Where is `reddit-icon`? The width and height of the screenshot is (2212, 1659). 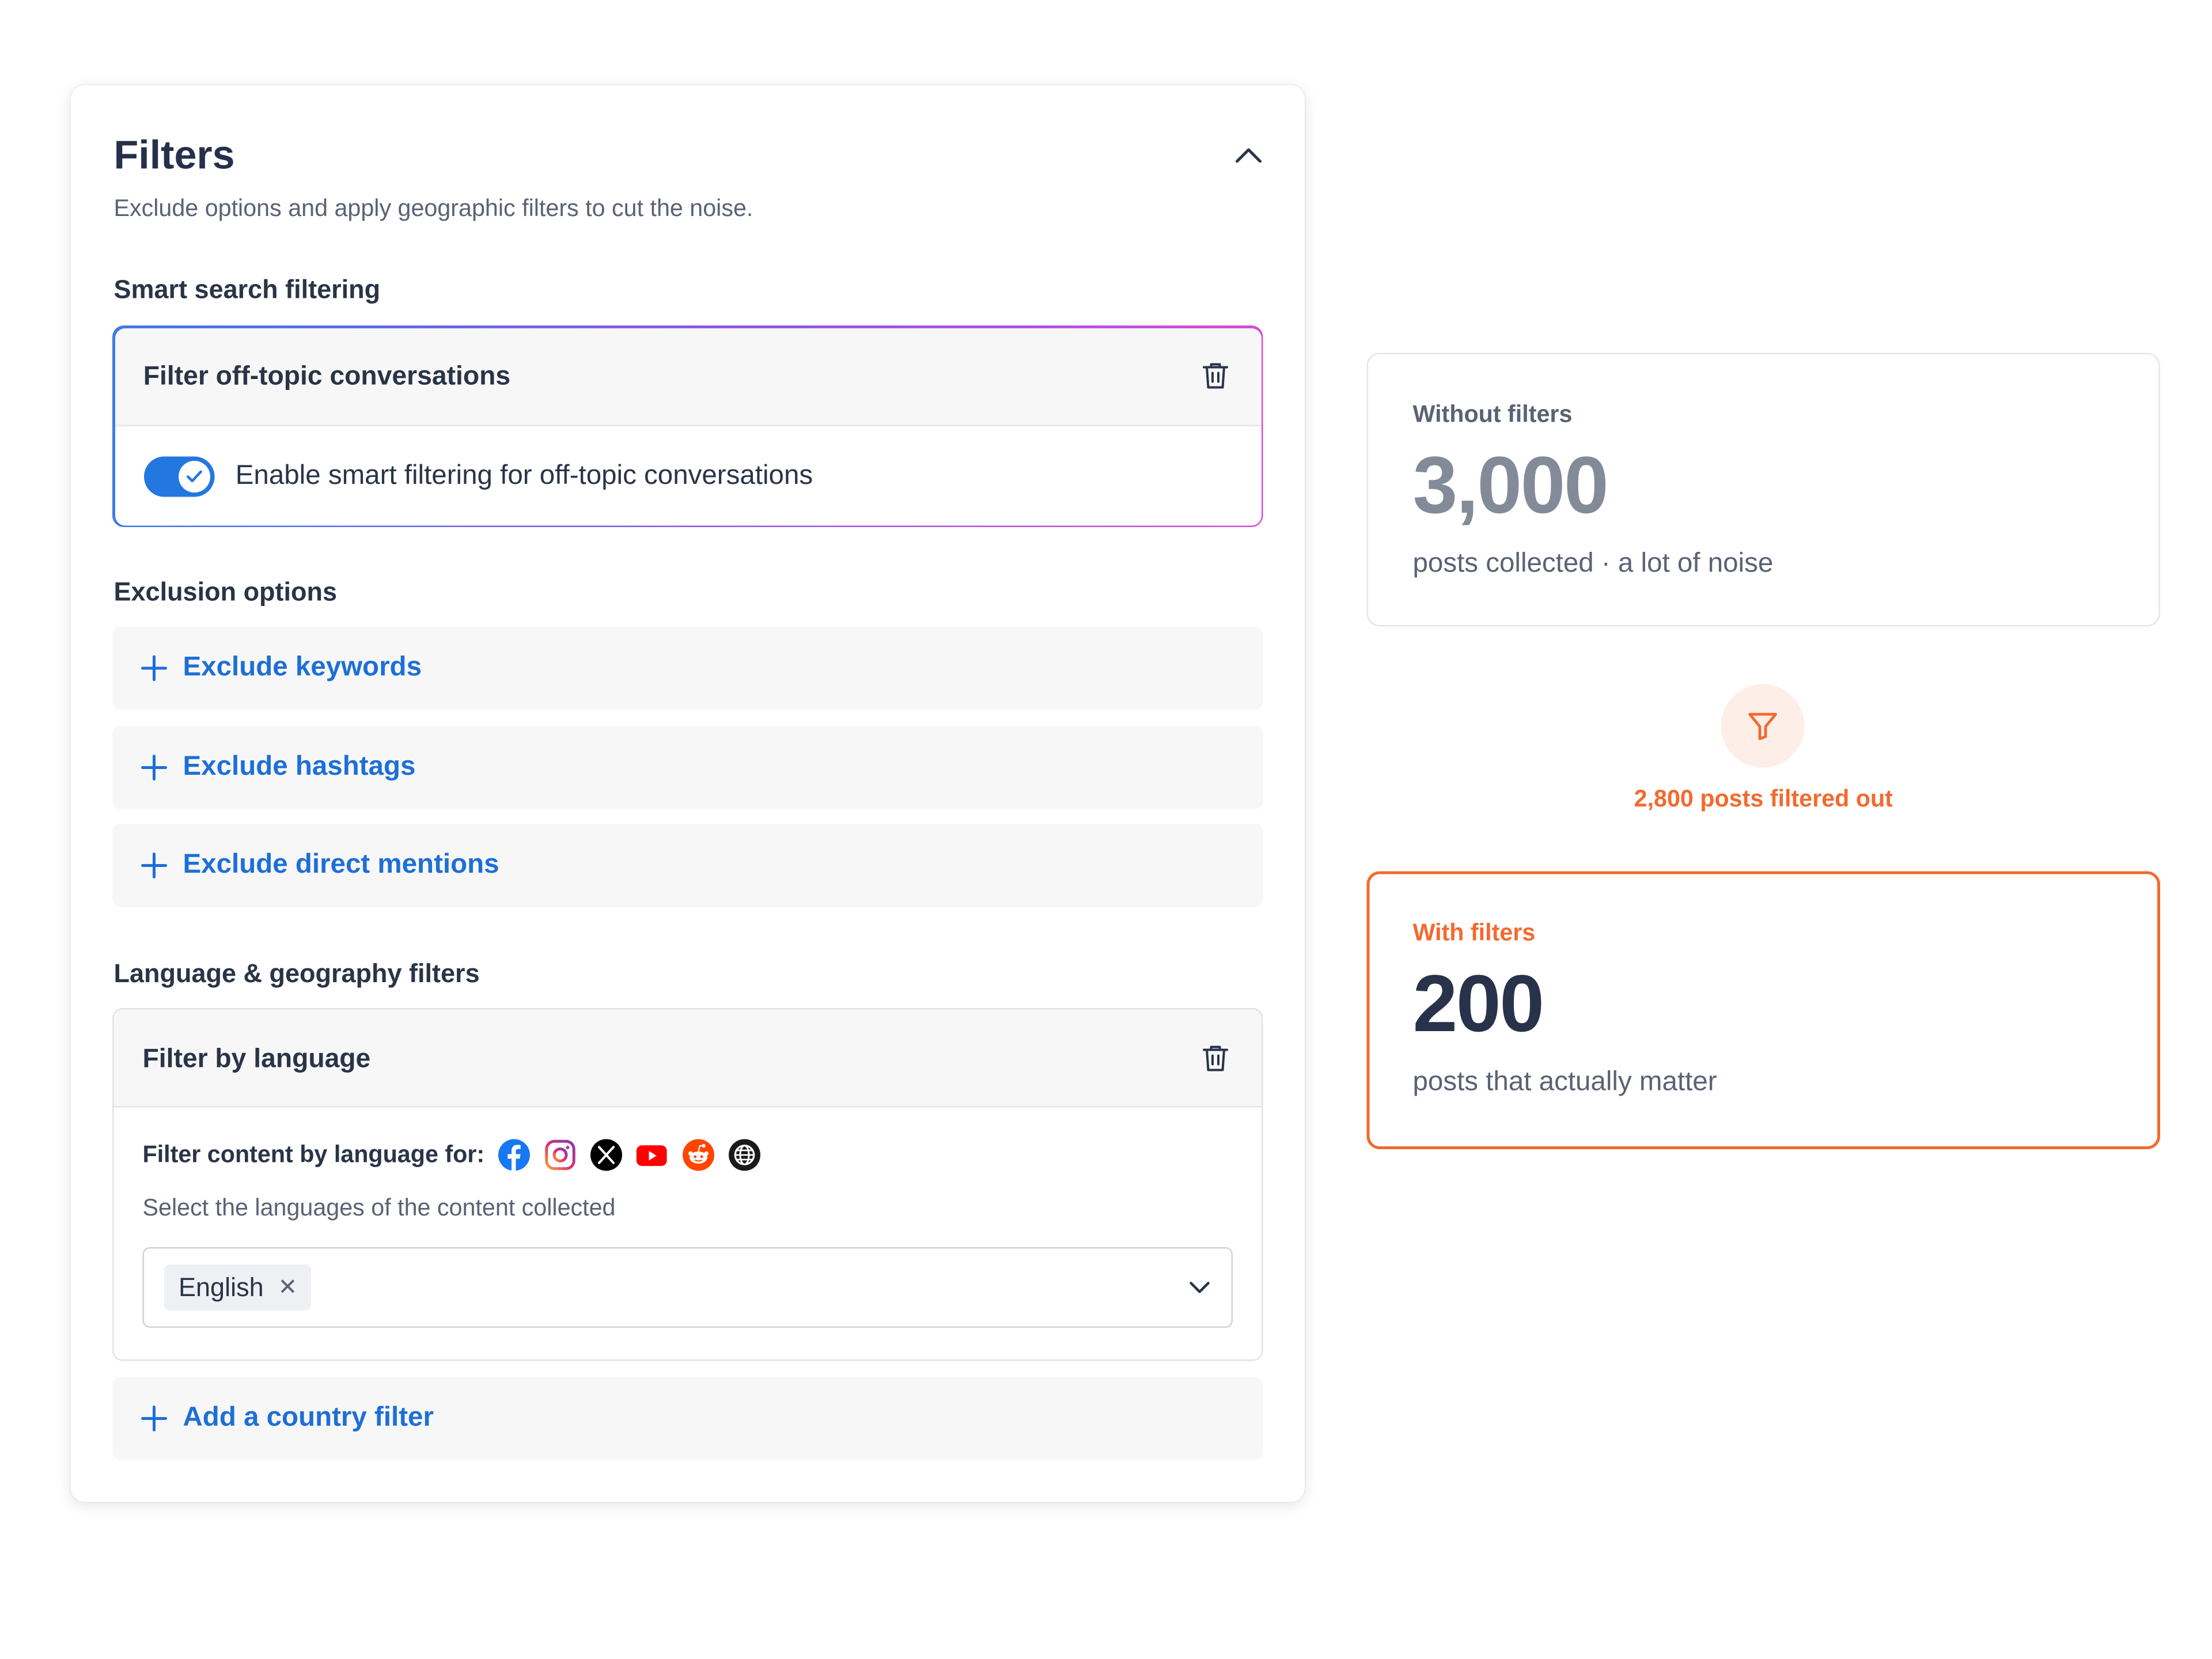
reddit-icon is located at coordinates (698, 1155).